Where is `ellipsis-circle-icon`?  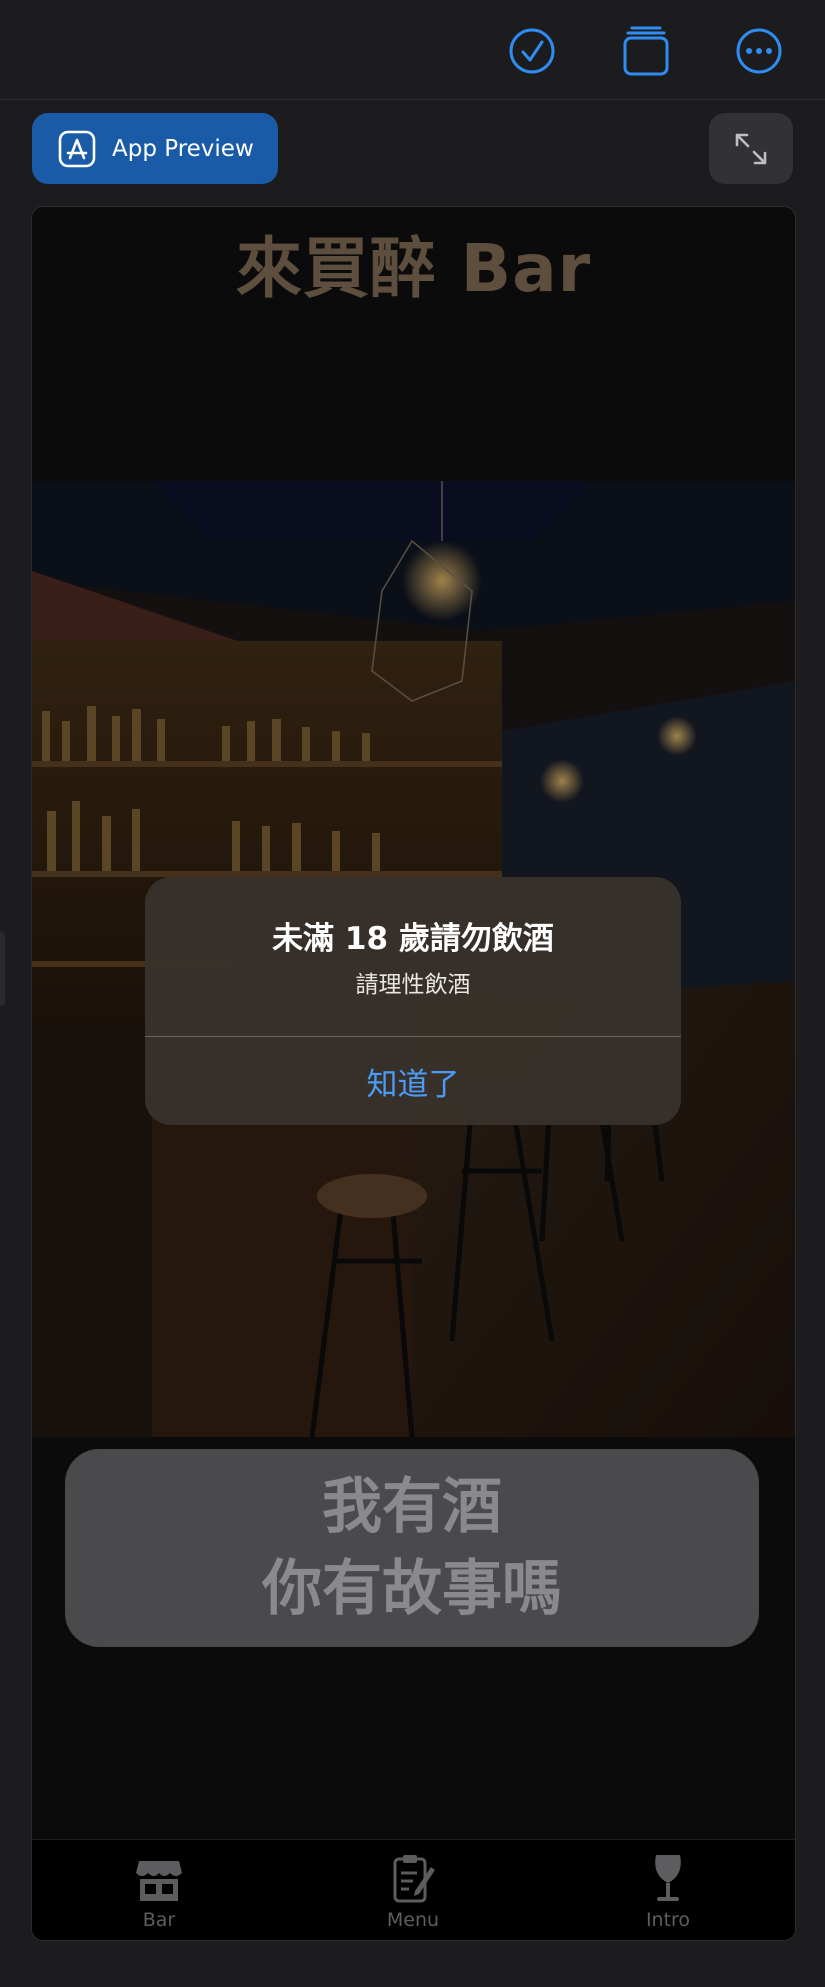 ellipsis-circle-icon is located at coordinates (759, 51).